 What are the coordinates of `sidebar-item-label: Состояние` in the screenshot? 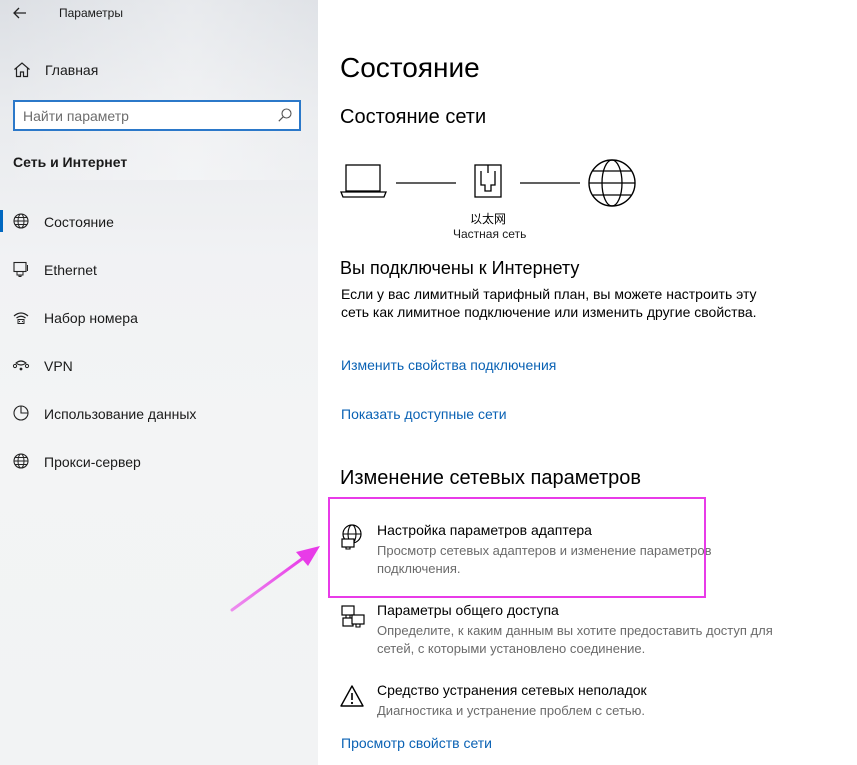 It's located at (79, 222).